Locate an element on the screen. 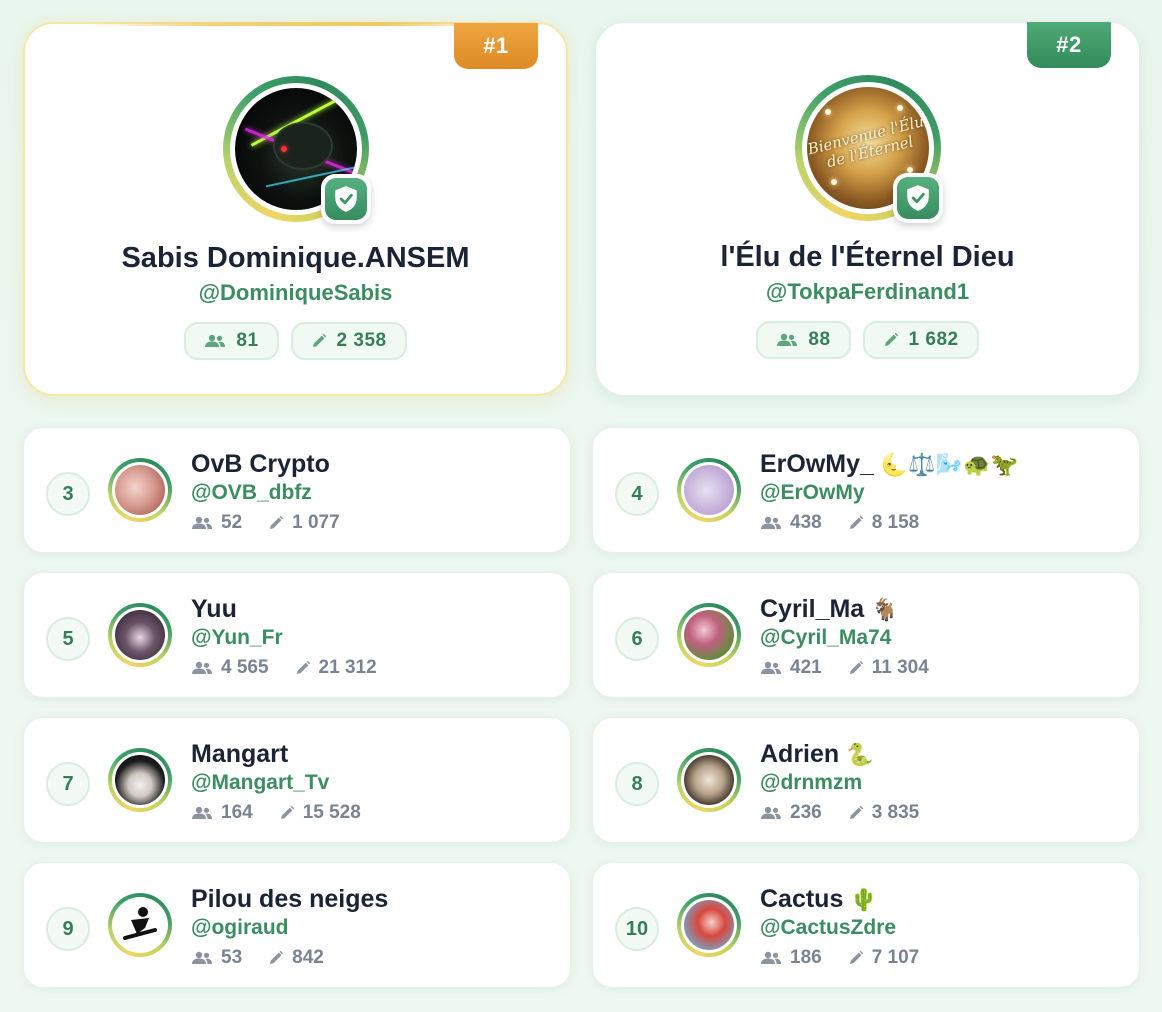  podium-handle: @DominiqueSabis is located at coordinates (295, 293).